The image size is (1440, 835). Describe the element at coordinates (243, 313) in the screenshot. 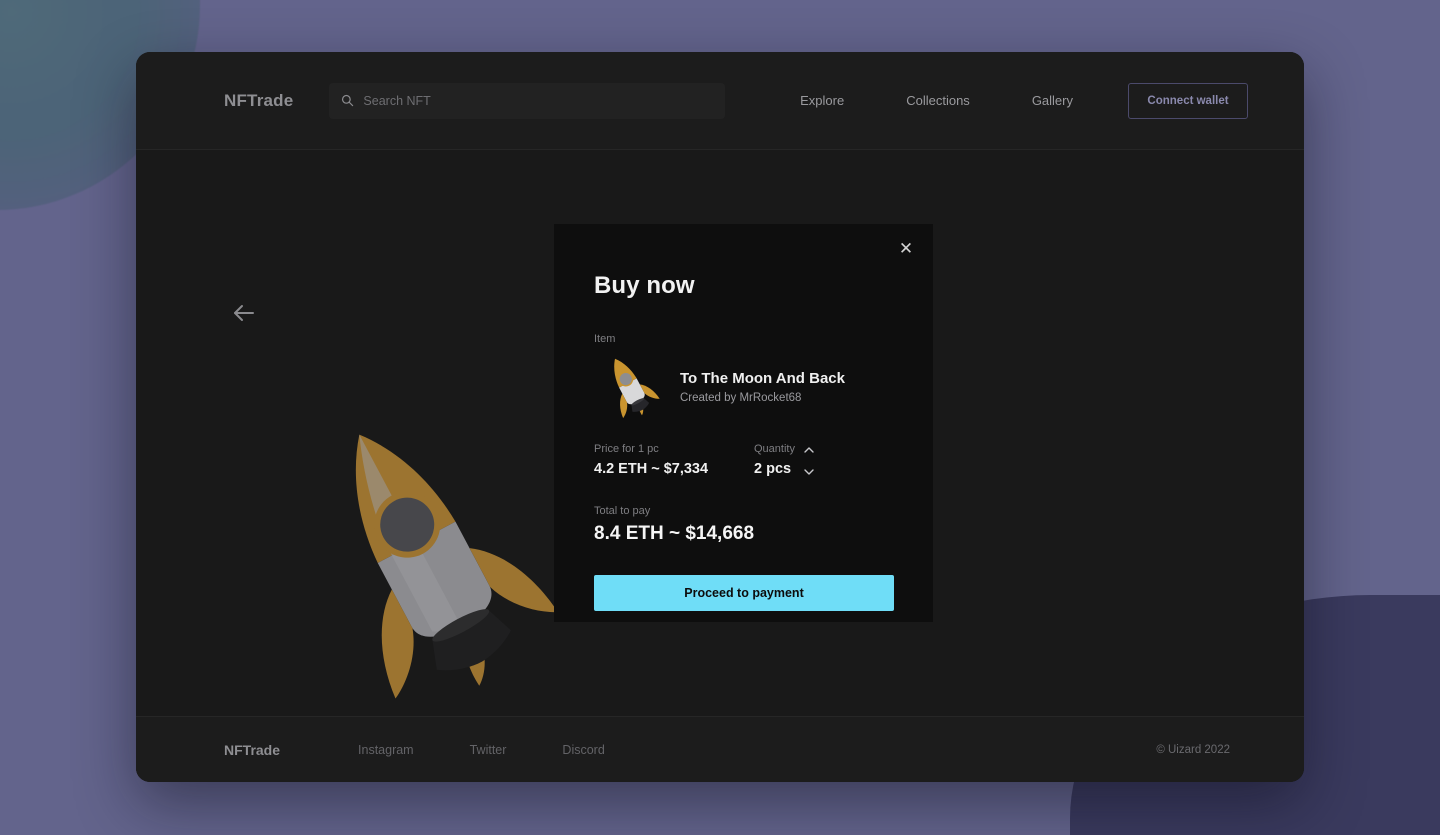

I see `back-button` at that location.